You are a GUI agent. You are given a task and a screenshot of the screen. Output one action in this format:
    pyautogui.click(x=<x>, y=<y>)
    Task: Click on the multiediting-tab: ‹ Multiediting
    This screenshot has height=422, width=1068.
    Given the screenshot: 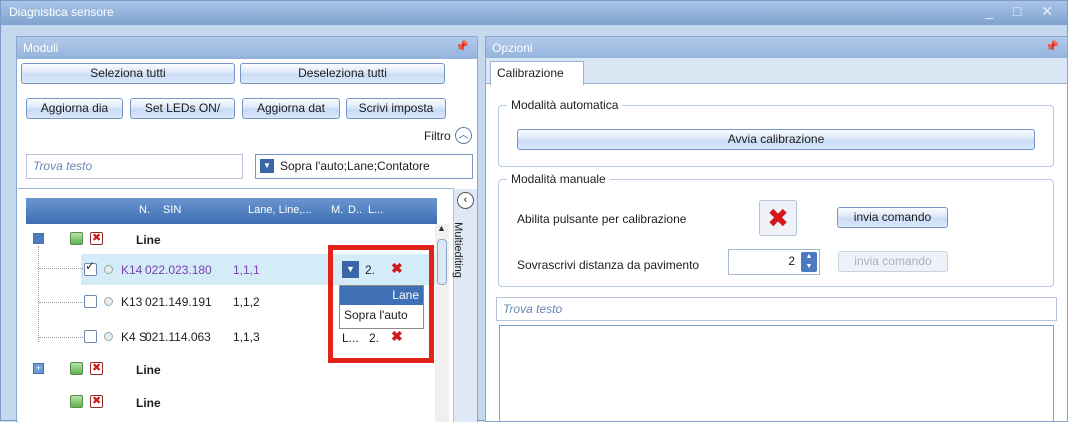 What is the action you would take?
    pyautogui.click(x=464, y=305)
    